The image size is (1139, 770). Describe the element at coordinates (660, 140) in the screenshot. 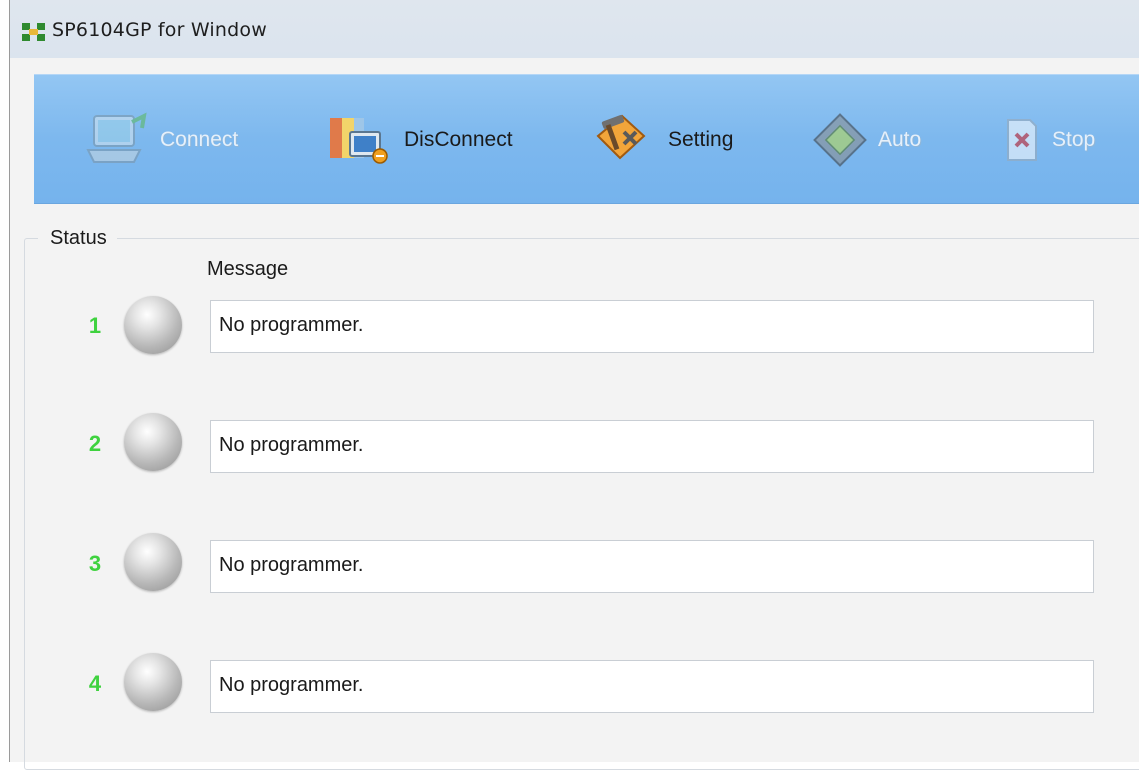

I see `setting-button: Setting` at that location.